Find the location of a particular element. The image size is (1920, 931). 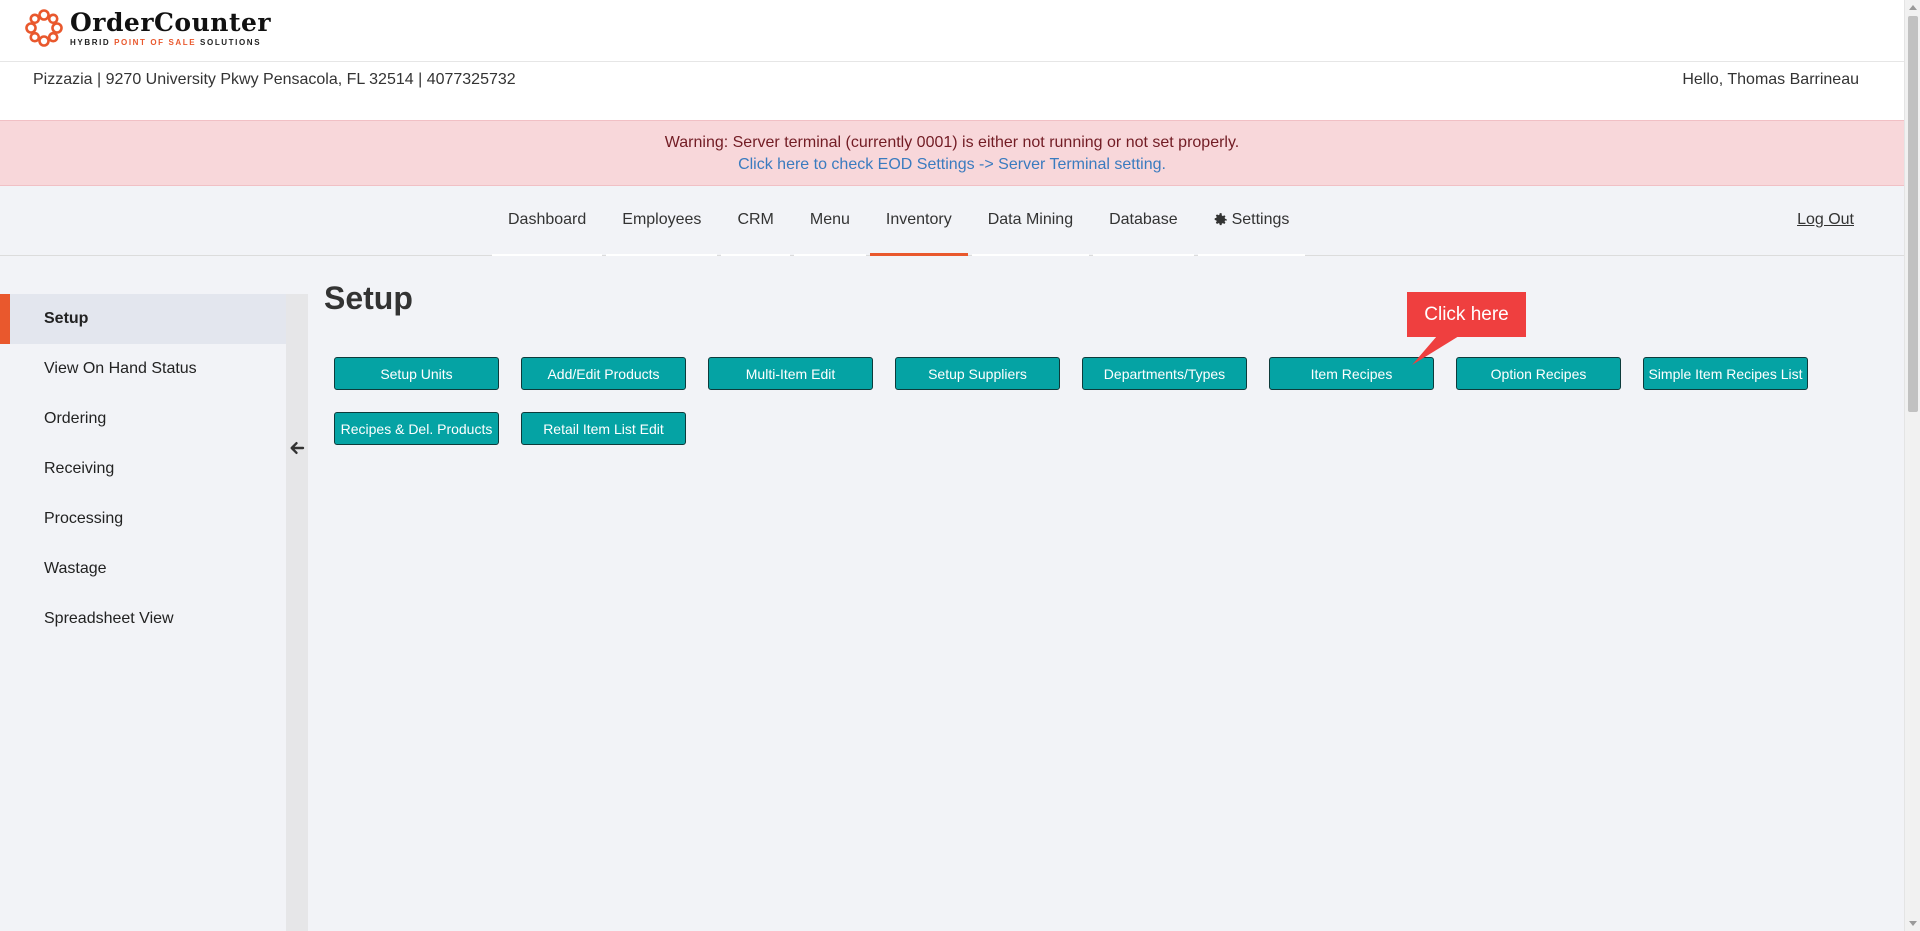

setup-suppliers-button: Setup Suppliers is located at coordinates (977, 373).